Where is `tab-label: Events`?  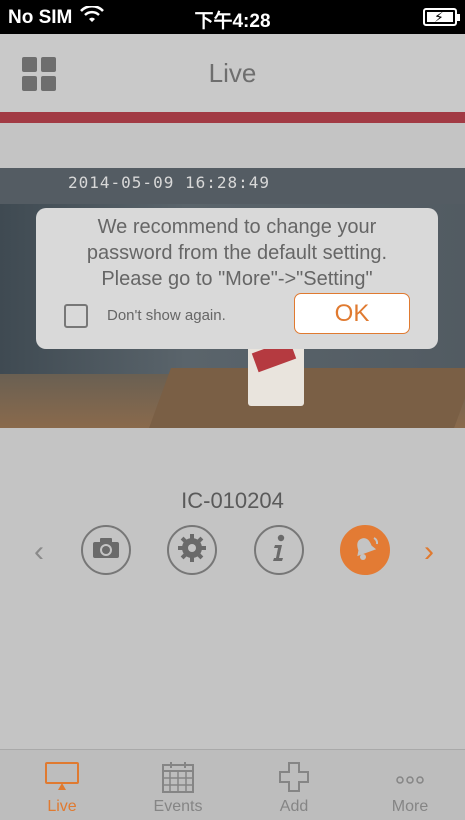
tab-label: Events is located at coordinates (178, 806).